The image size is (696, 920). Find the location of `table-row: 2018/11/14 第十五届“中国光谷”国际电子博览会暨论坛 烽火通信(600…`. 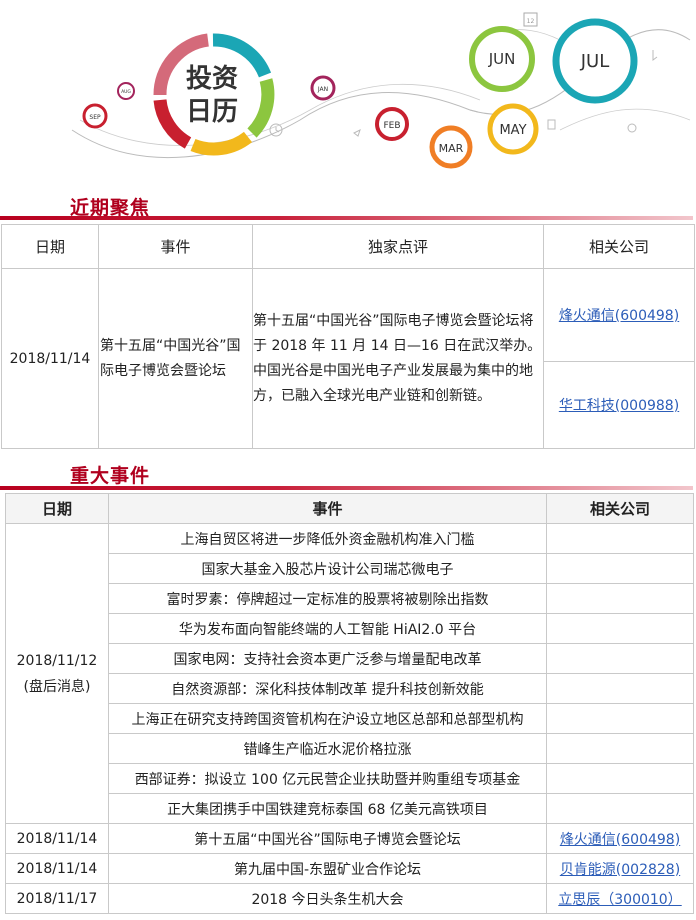

table-row: 2018/11/14 第十五届“中国光谷”国际电子博览会暨论坛 烽火通信(600… is located at coordinates (349, 838).